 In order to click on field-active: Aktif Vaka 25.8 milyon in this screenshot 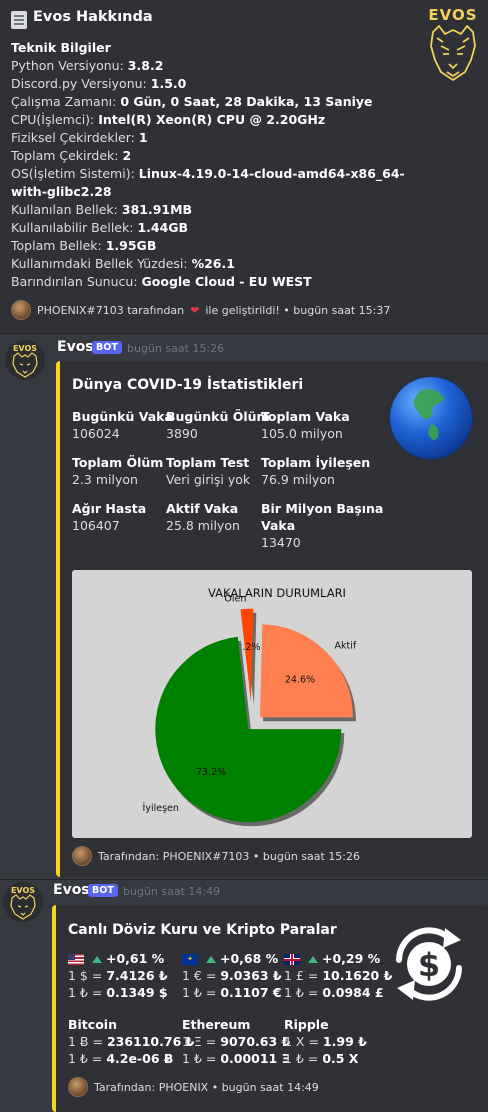, I will do `click(203, 517)`.